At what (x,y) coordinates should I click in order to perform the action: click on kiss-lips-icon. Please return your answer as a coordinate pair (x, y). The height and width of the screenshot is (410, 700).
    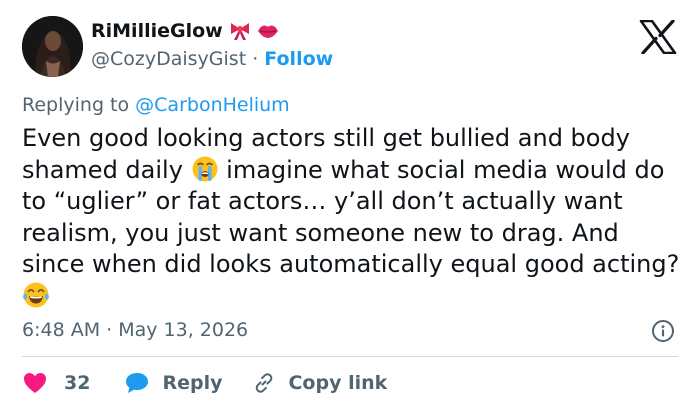
    Looking at the image, I should click on (268, 31).